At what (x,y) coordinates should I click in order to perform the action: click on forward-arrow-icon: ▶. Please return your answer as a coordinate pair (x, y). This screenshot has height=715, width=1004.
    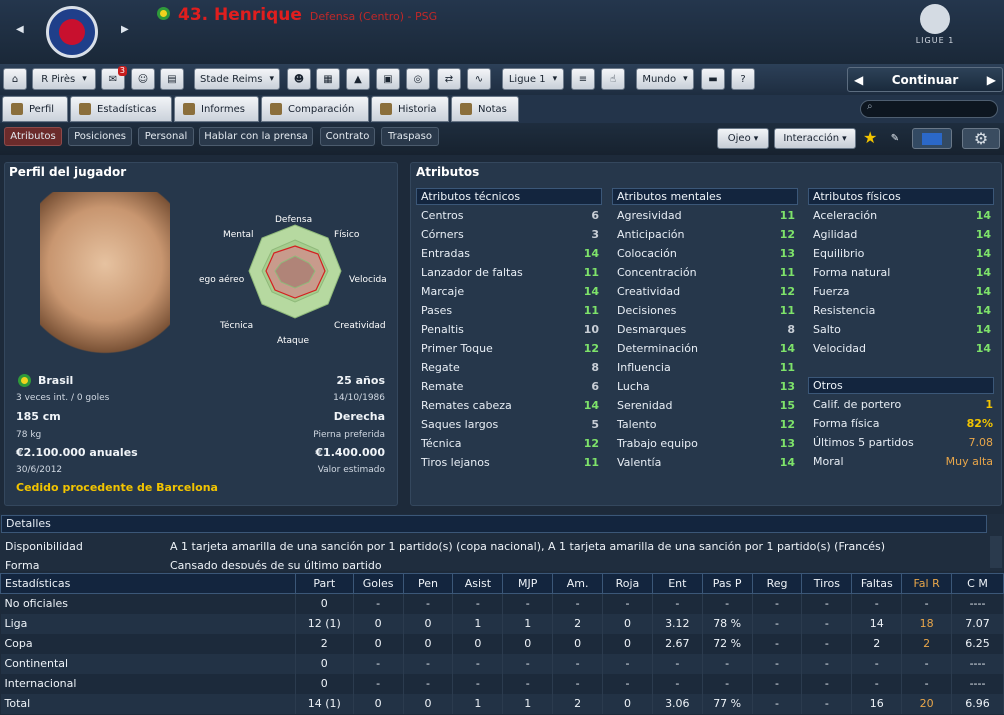
    Looking at the image, I should click on (991, 80).